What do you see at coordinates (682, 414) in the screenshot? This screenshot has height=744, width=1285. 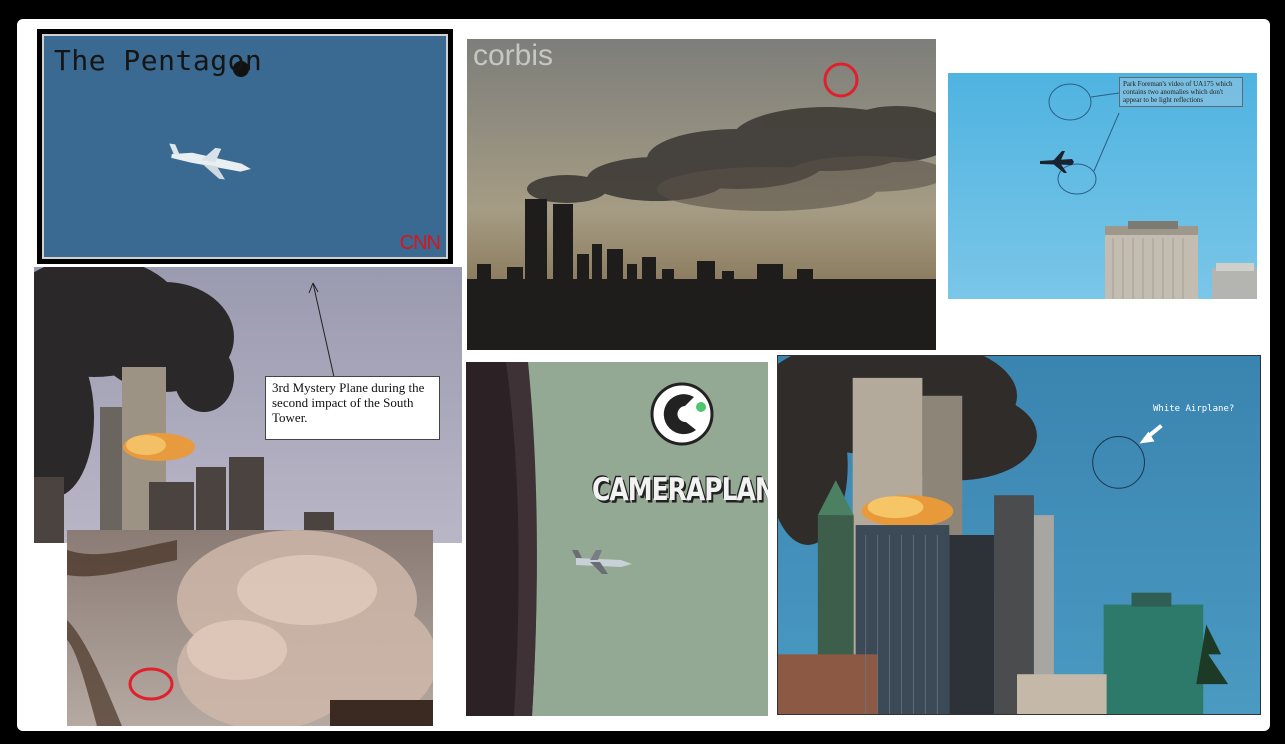 I see `cameraplanet-logo-icon` at bounding box center [682, 414].